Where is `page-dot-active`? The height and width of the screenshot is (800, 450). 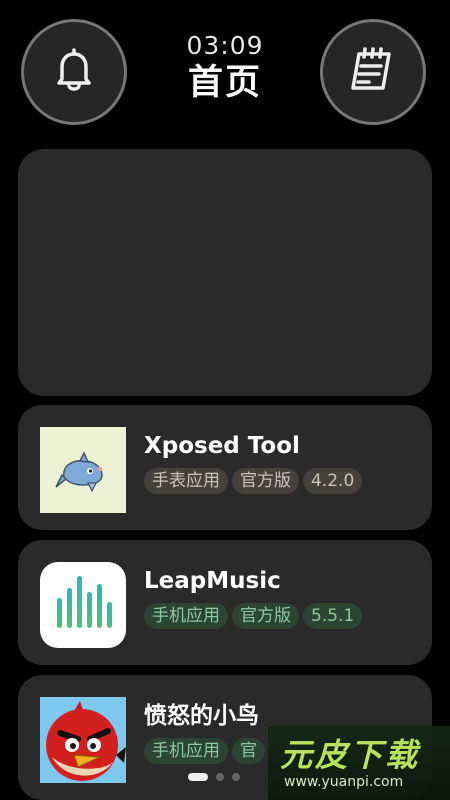
page-dot-active is located at coordinates (198, 777).